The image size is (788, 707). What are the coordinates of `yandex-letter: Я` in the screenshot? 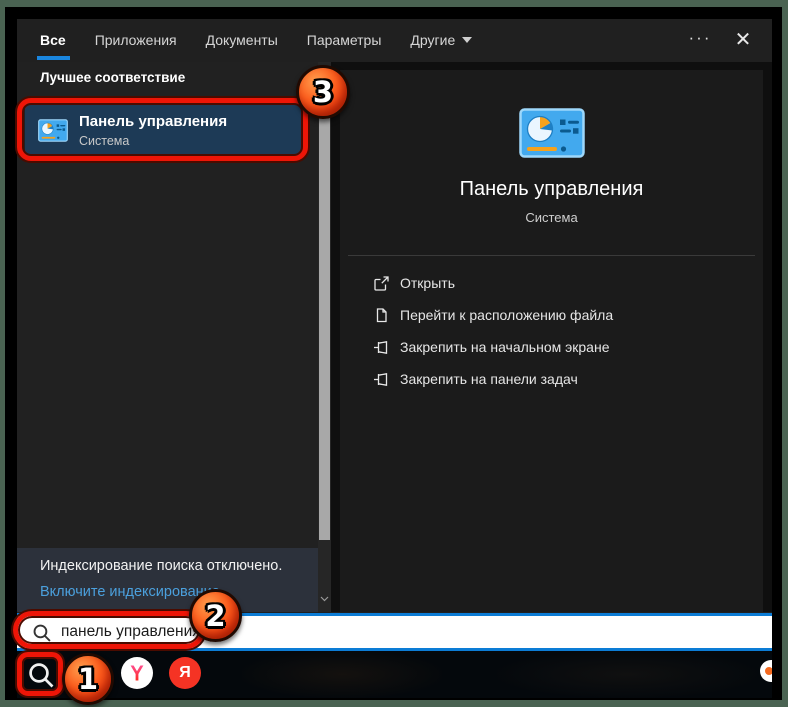 It's located at (185, 672).